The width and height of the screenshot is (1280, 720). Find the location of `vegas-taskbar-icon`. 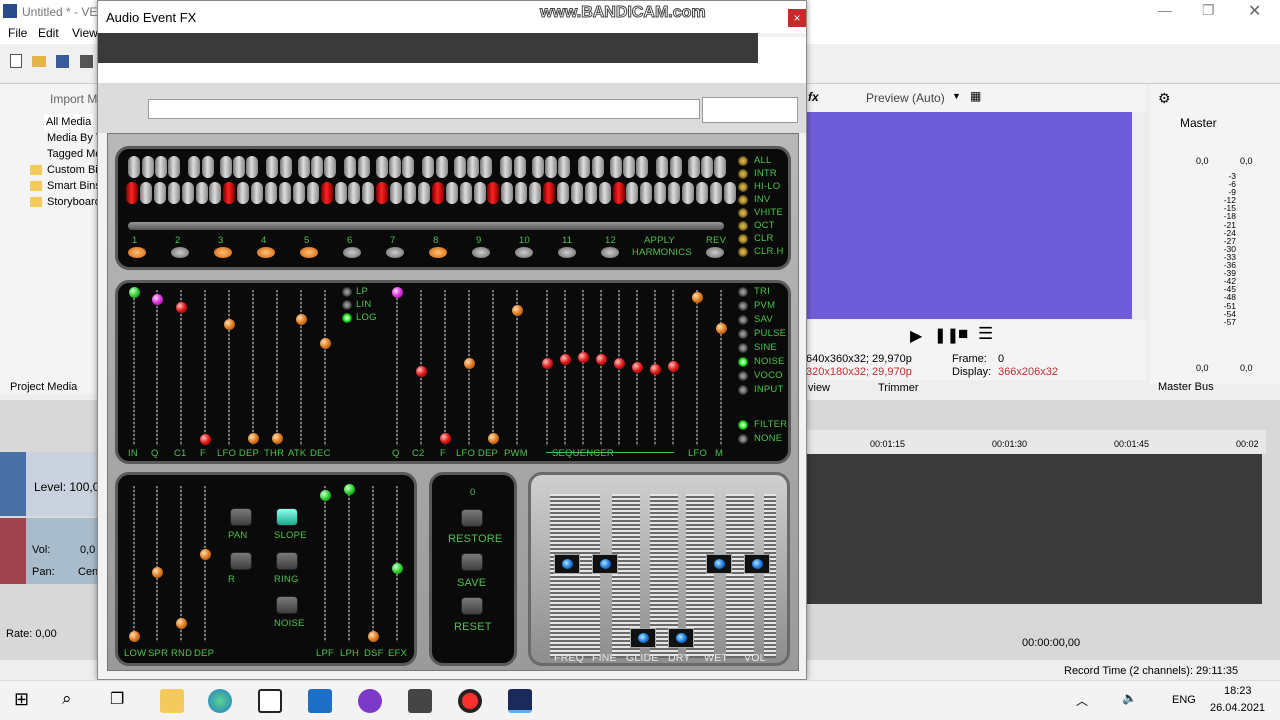

vegas-taskbar-icon is located at coordinates (520, 701).